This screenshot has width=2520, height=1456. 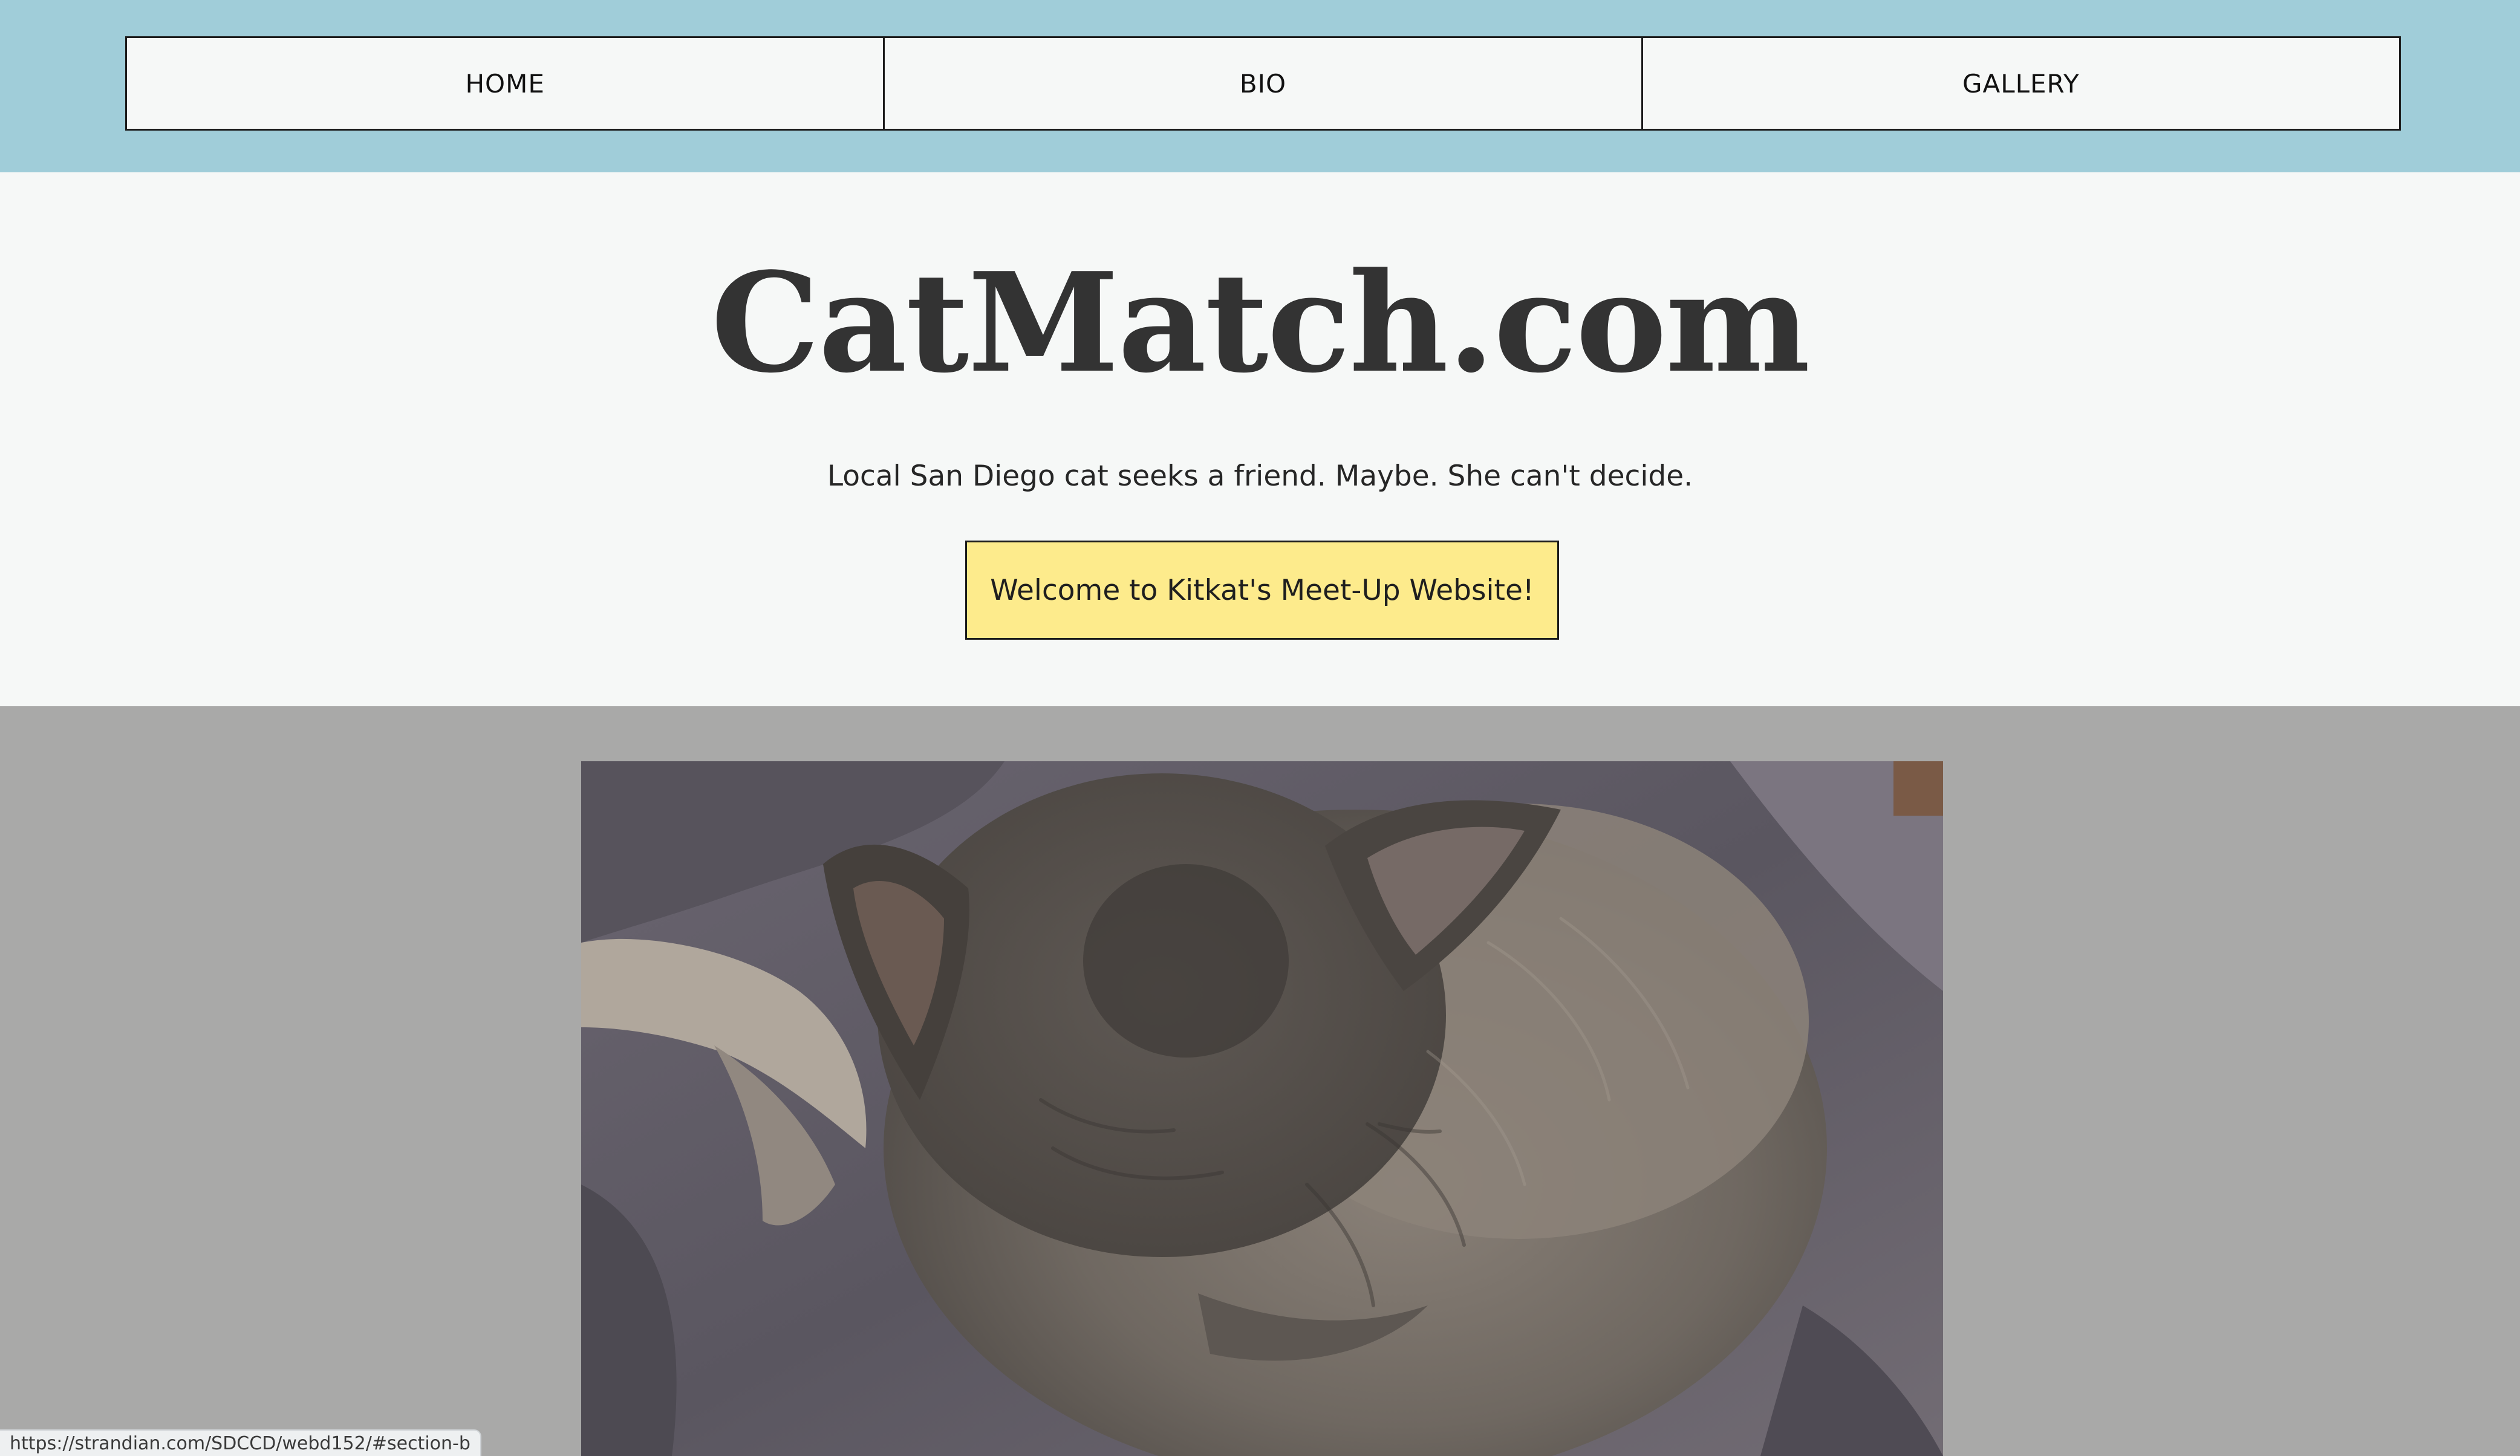 What do you see at coordinates (1261, 323) in the screenshot?
I see `site-title: CatMatch.com` at bounding box center [1261, 323].